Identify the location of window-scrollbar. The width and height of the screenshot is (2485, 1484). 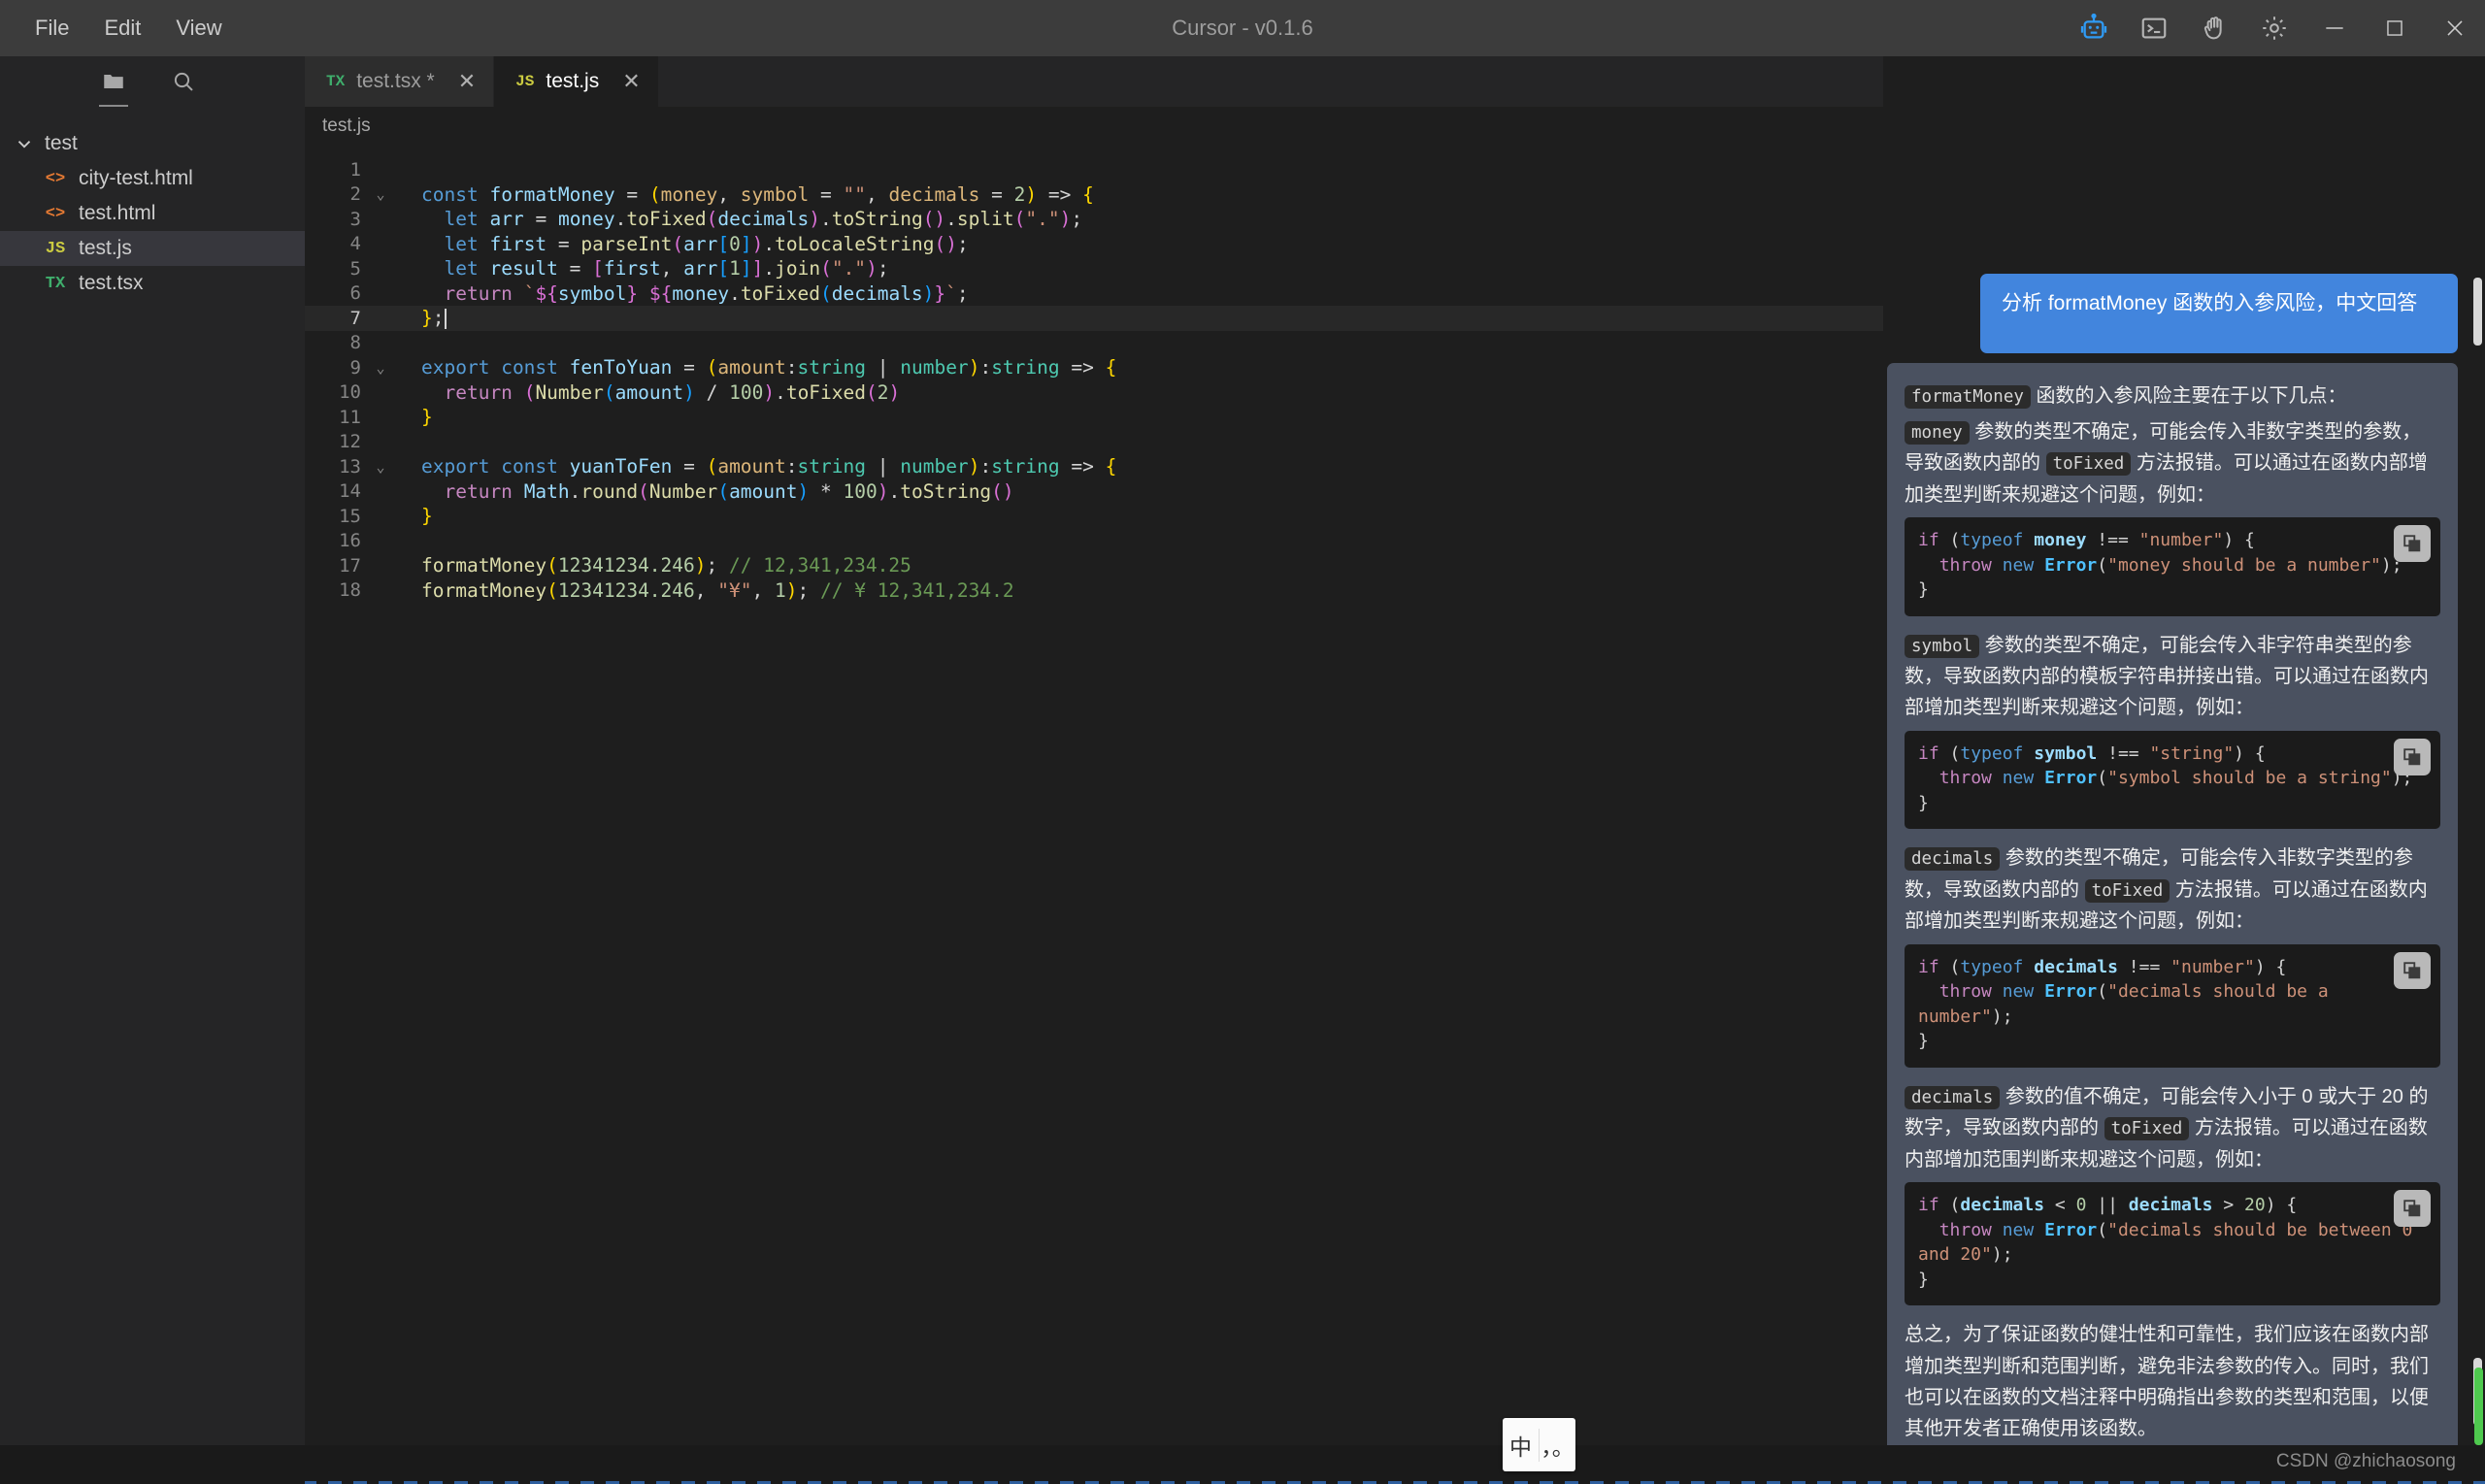
(2477, 770).